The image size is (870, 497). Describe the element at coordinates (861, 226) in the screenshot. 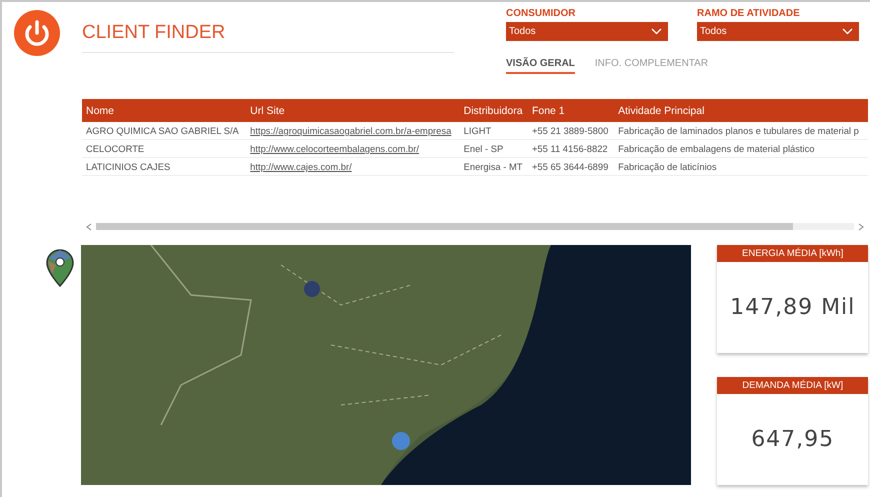

I see `scroll-right-icon` at that location.